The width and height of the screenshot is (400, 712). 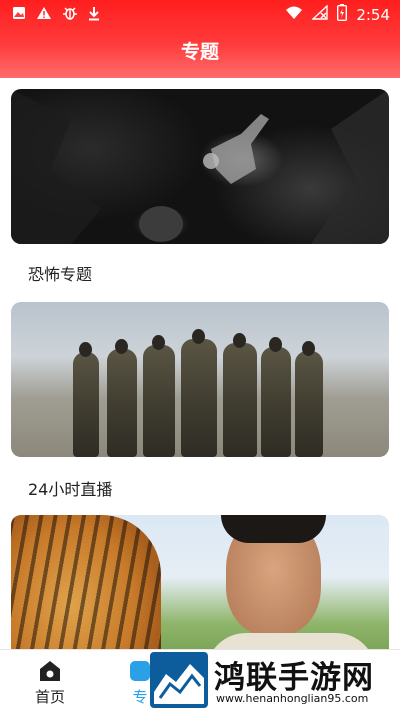 I want to click on status-bar: 2:54, so click(x=200, y=14).